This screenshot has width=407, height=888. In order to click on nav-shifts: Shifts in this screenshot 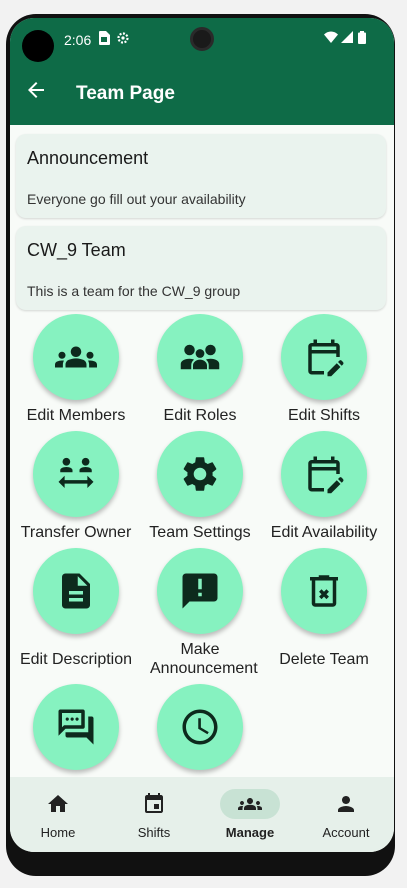, I will do `click(154, 814)`.